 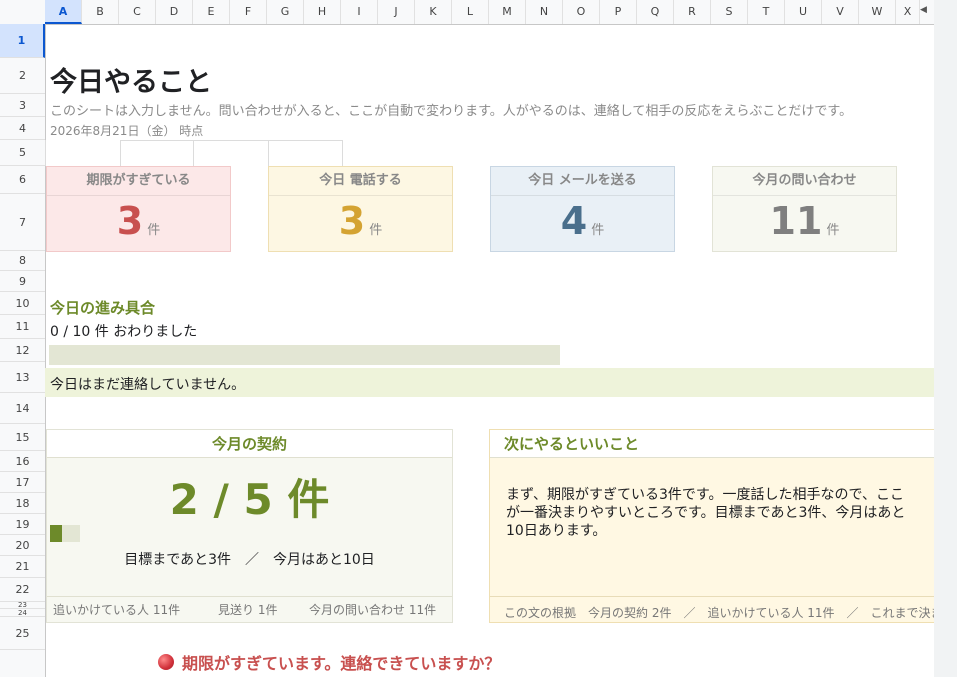 What do you see at coordinates (22, 461) in the screenshot?
I see `row-header-16: 16` at bounding box center [22, 461].